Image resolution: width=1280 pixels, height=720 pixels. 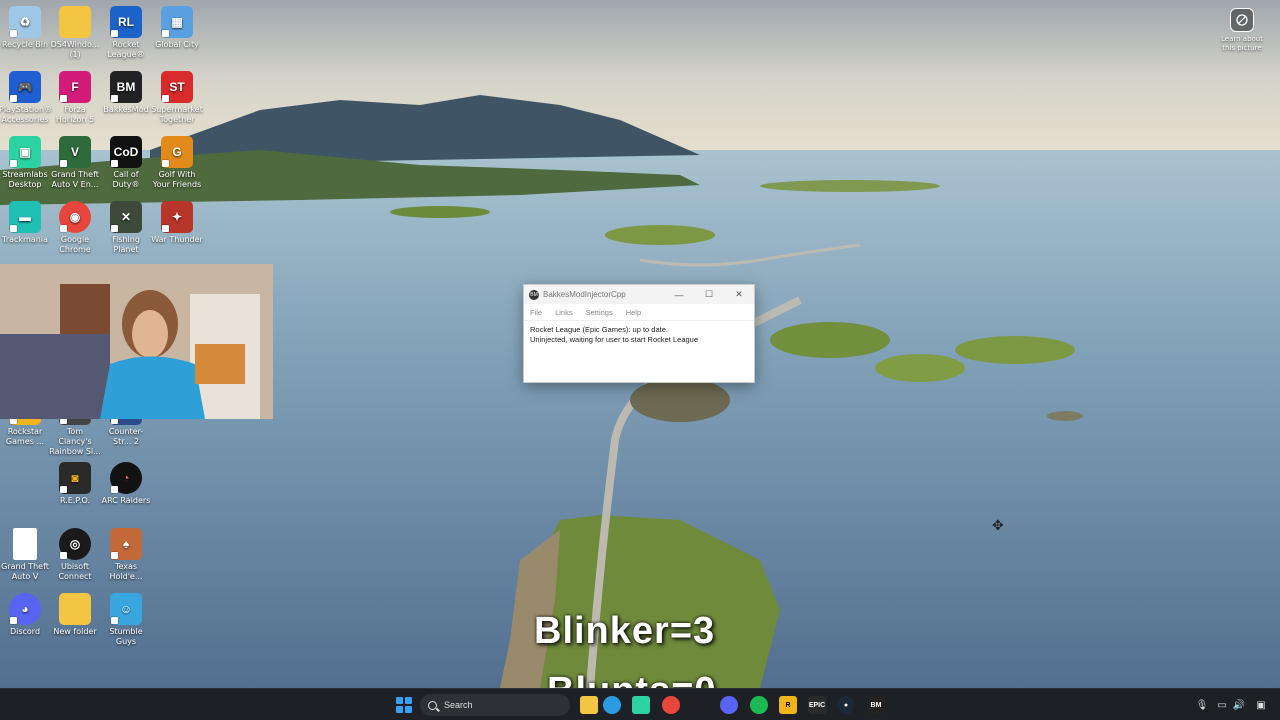 I want to click on maximize-icon: ☐, so click(x=709, y=294).